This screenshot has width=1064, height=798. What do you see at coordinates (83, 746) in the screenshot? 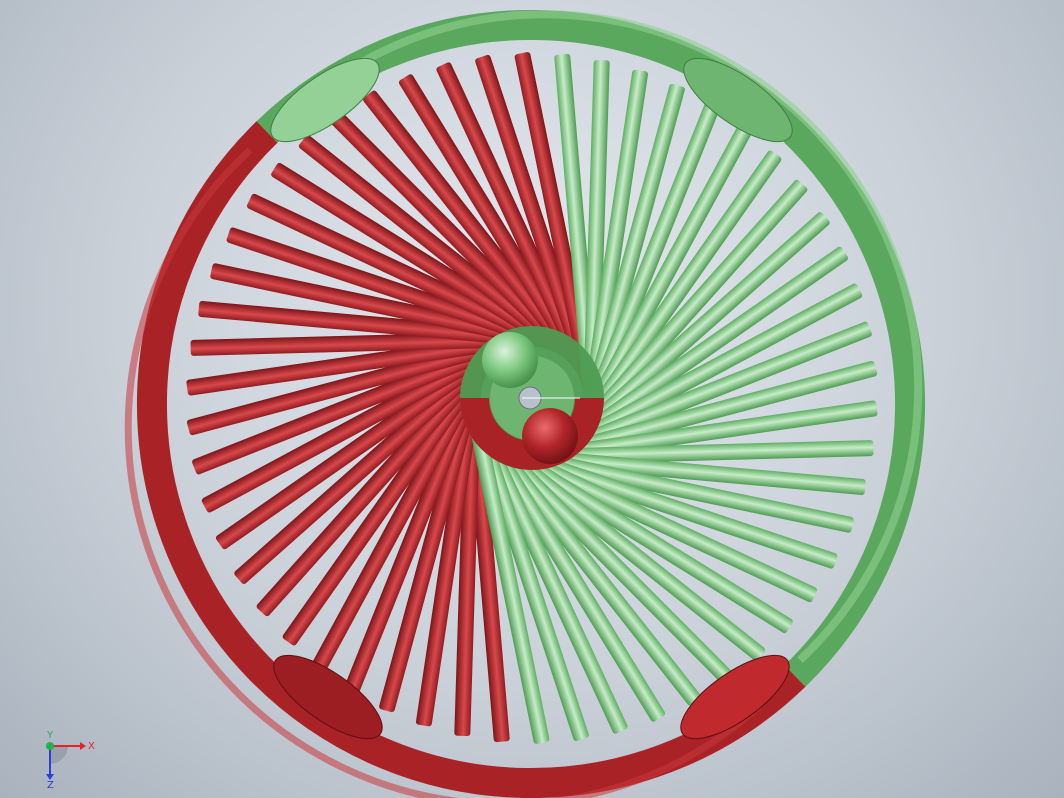
I see `x-axis-arrowhead` at bounding box center [83, 746].